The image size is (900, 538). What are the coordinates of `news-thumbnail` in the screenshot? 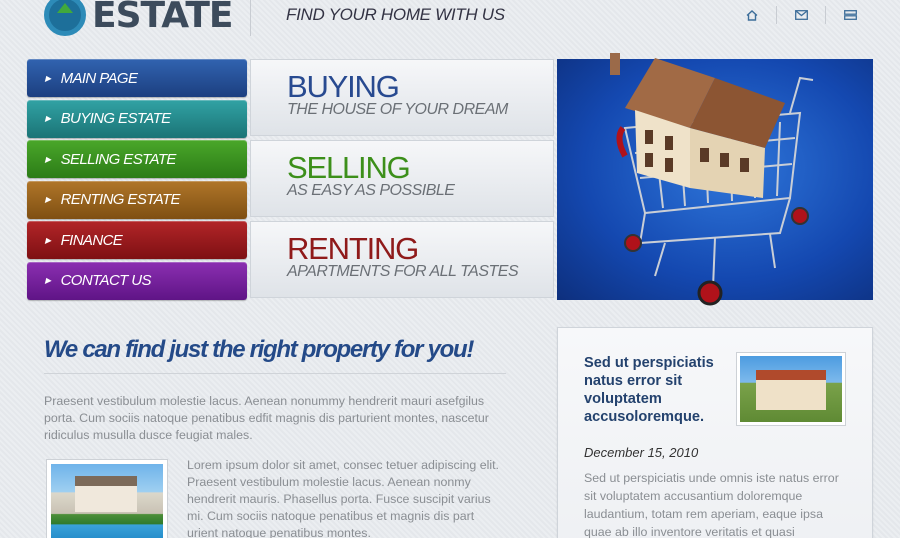 It's located at (791, 389).